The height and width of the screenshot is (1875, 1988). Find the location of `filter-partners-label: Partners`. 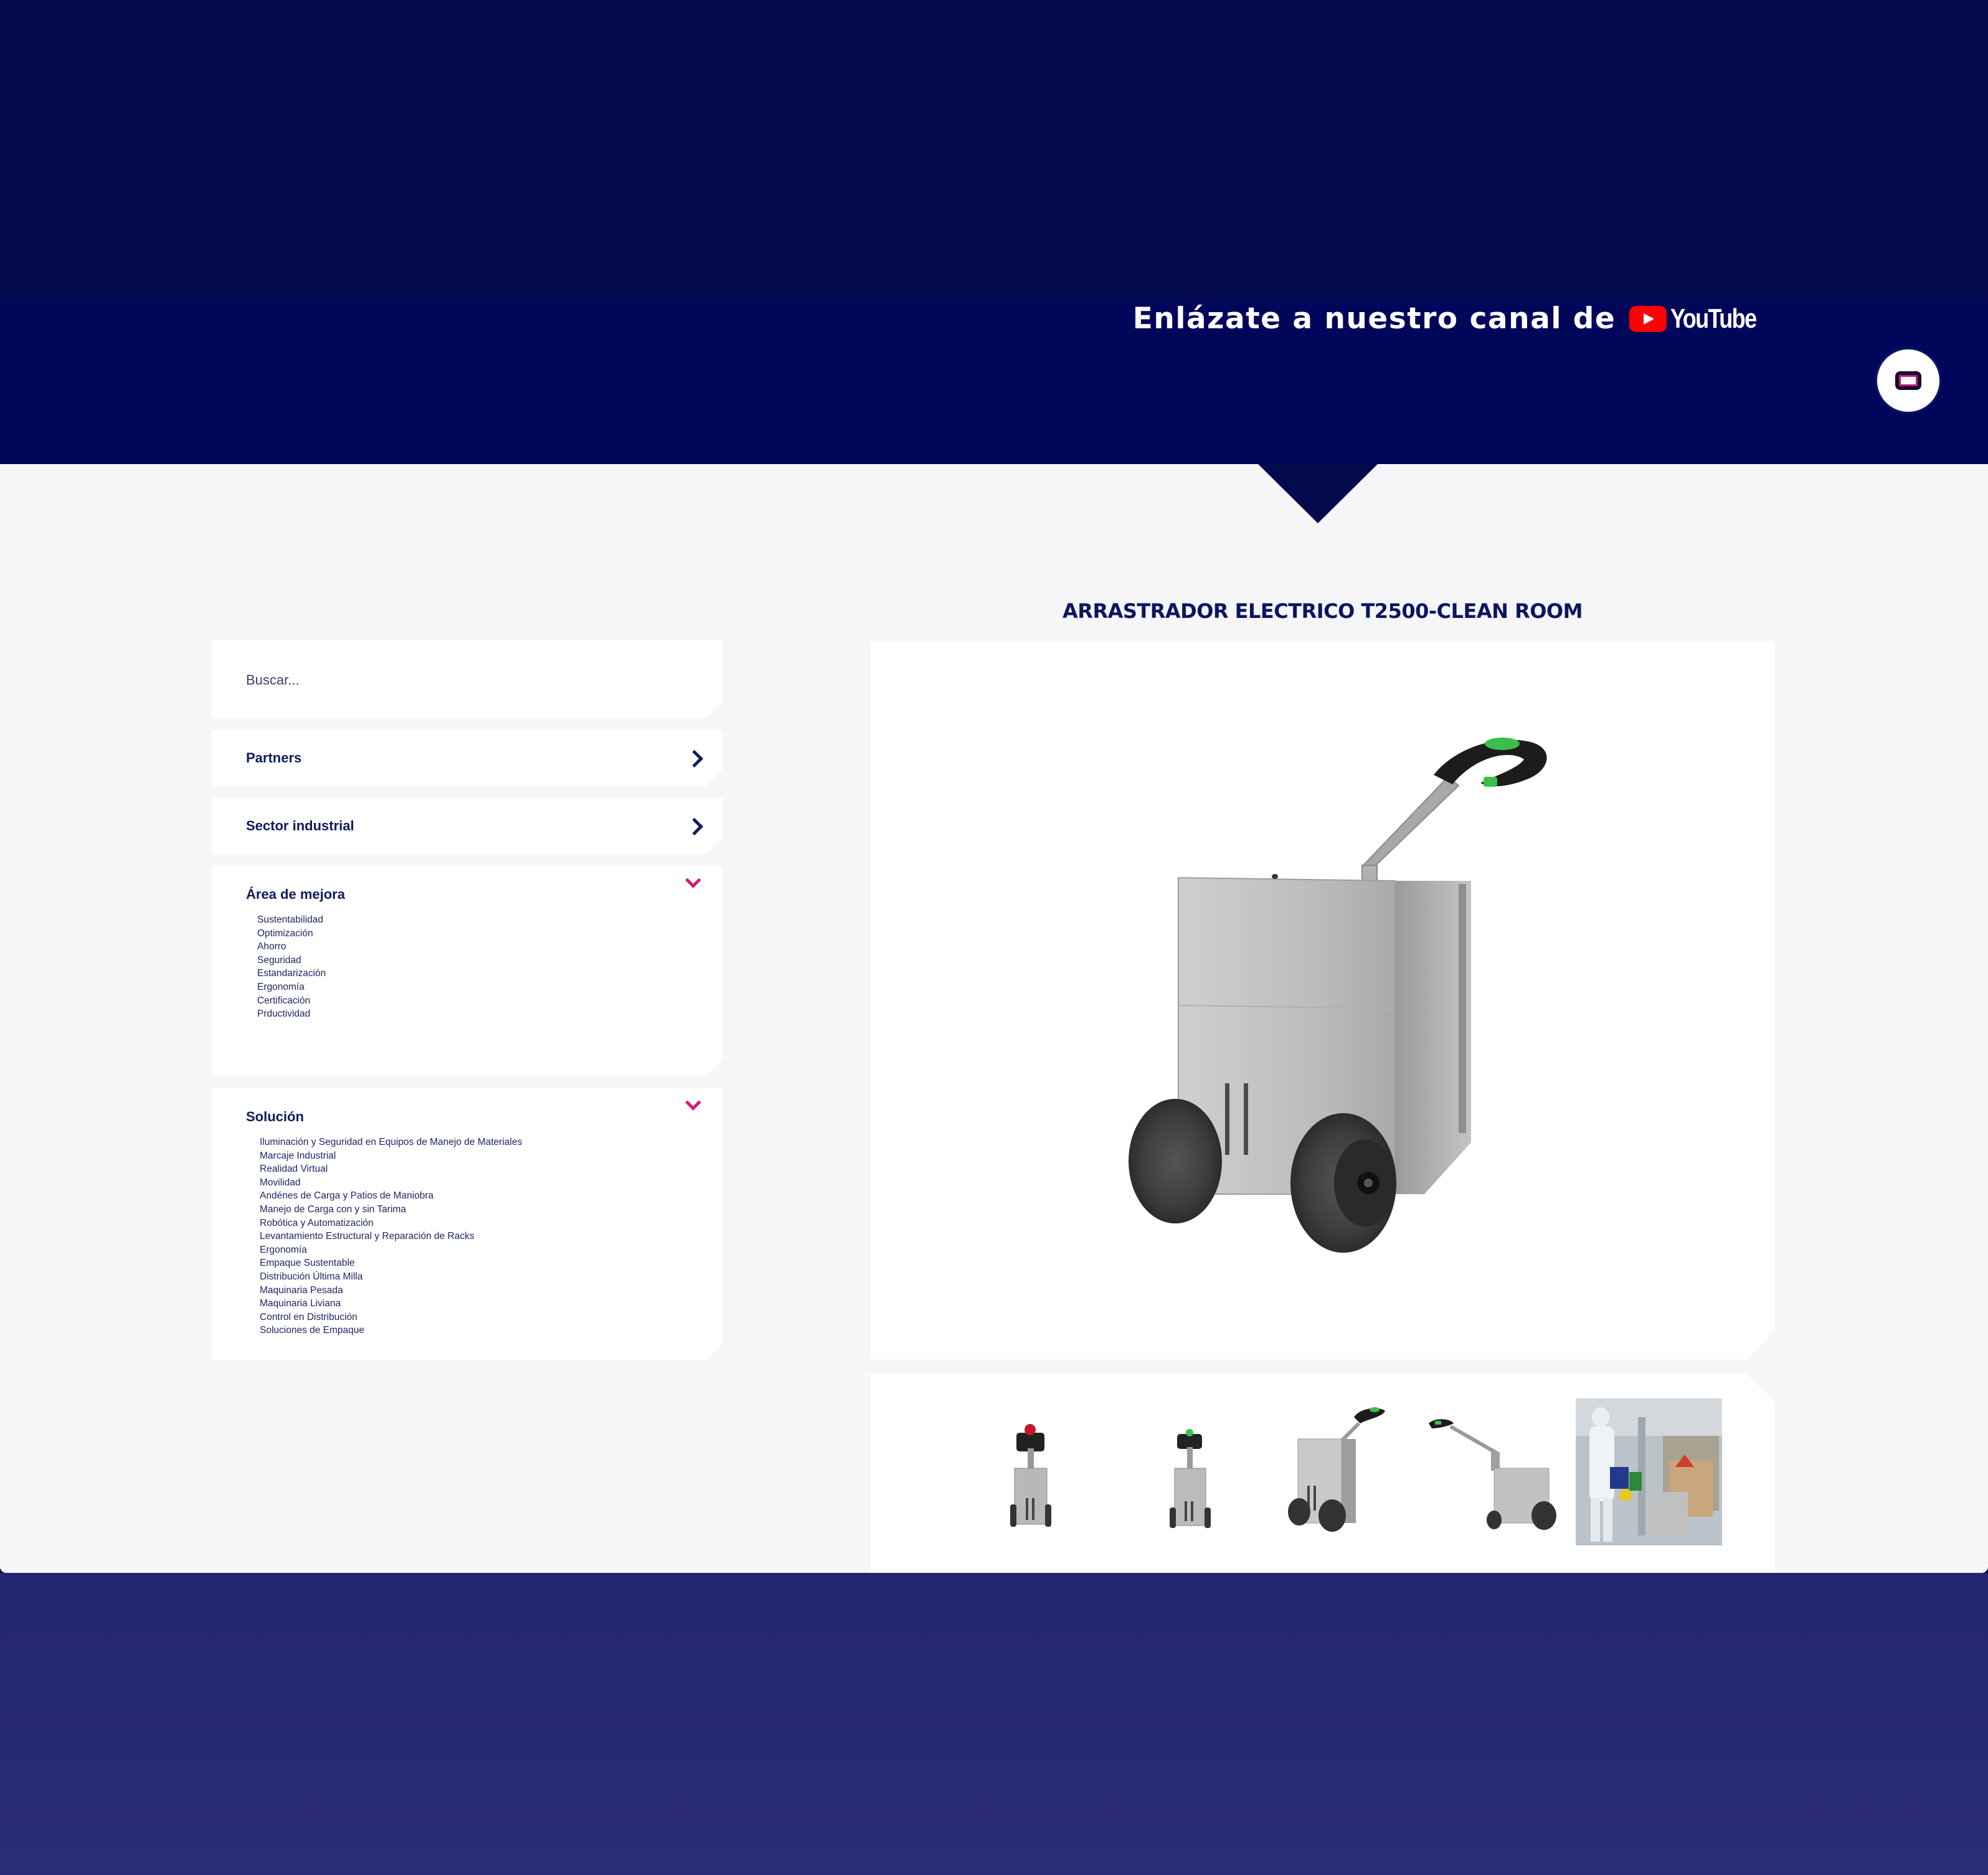

filter-partners-label: Partners is located at coordinates (274, 758).